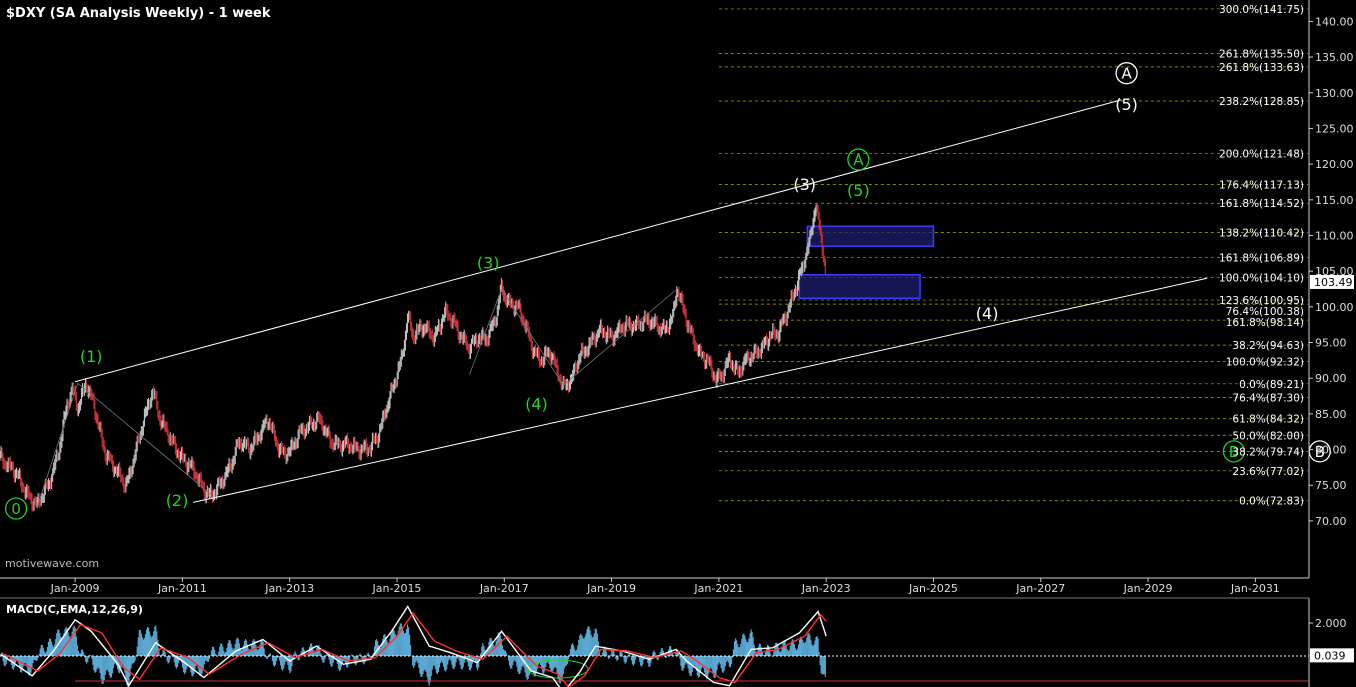 The width and height of the screenshot is (1356, 687). I want to click on time-tick-label: Jan-2015, so click(397, 588).